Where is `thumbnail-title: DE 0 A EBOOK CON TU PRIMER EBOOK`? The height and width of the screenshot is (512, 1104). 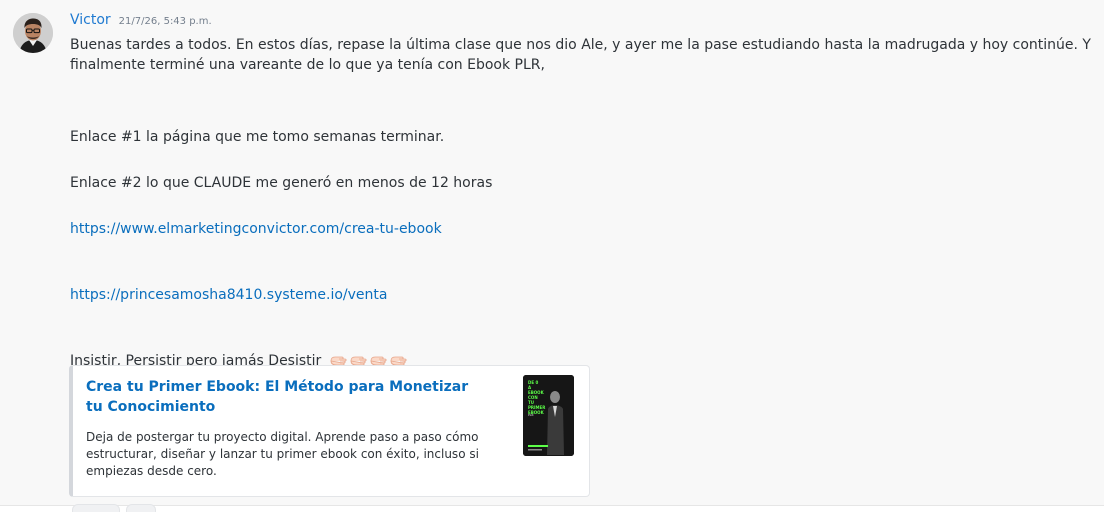
thumbnail-title: DE 0 A EBOOK CON TU PRIMER EBOOK is located at coordinates (536, 397).